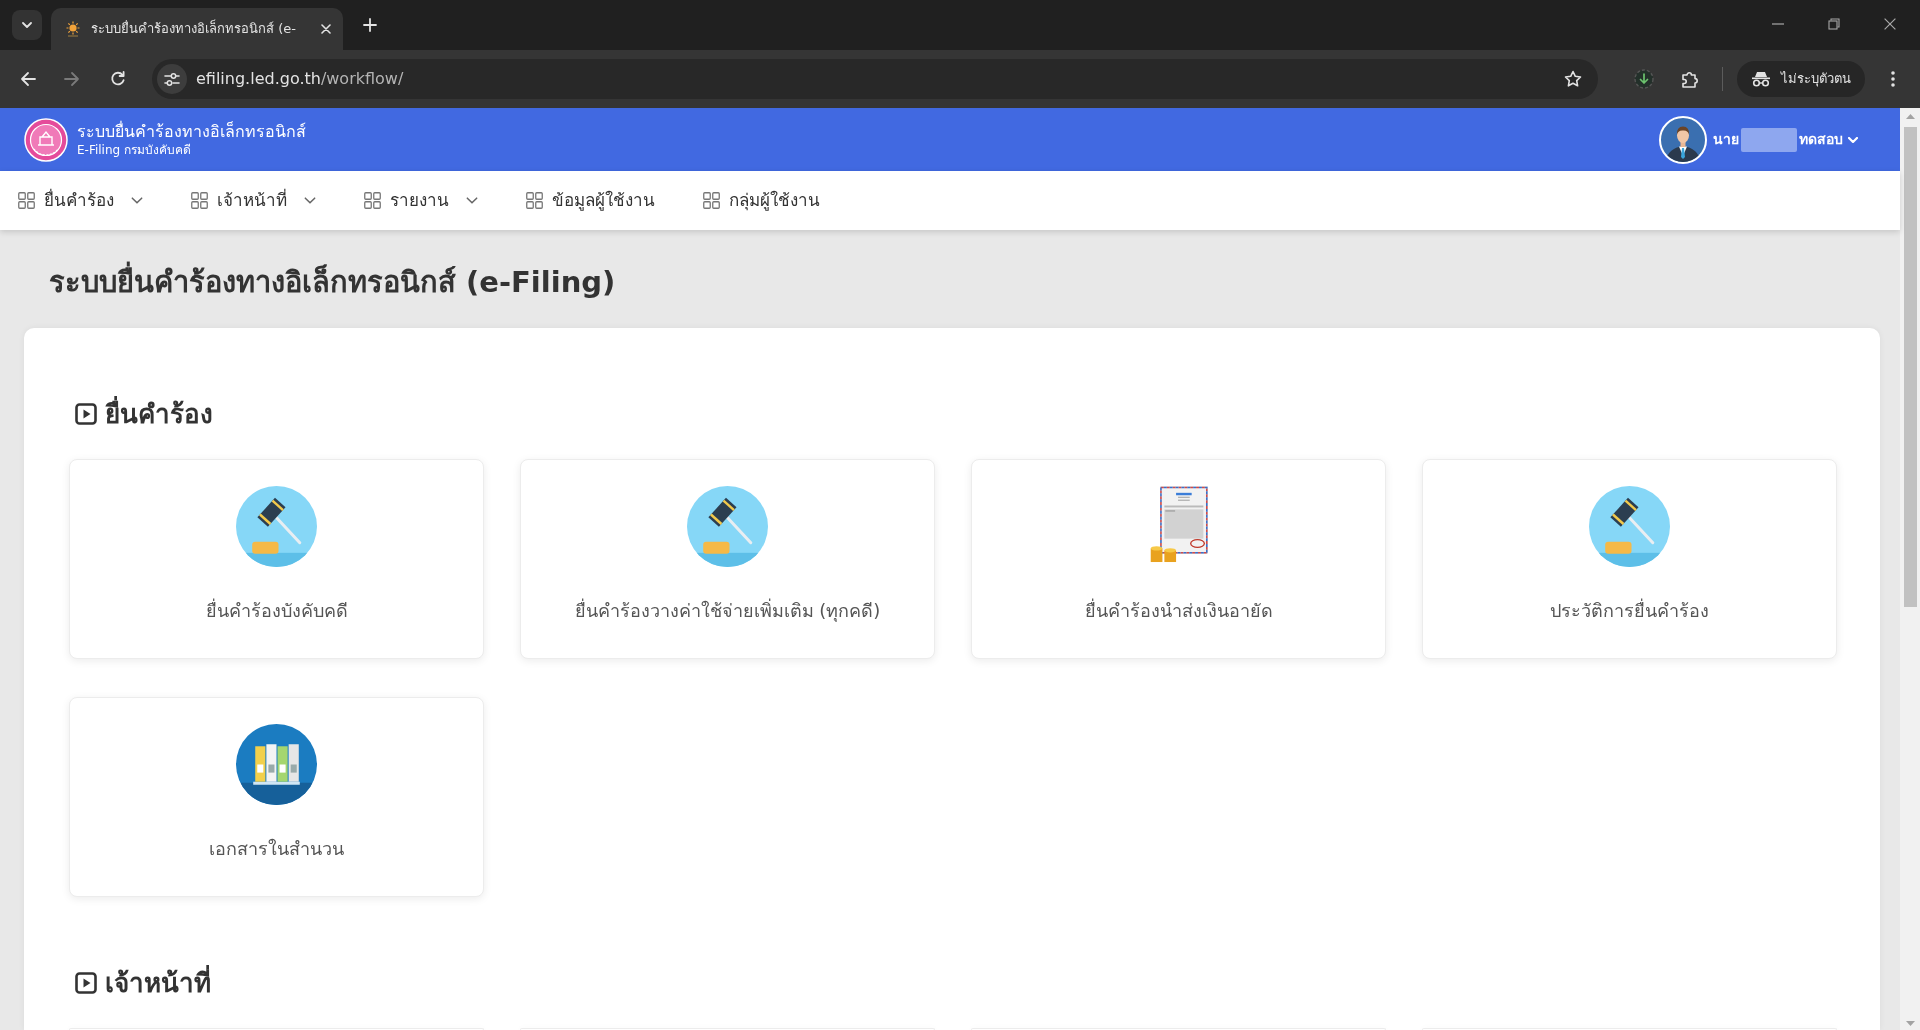 Image resolution: width=1920 pixels, height=1030 pixels. Describe the element at coordinates (1893, 79) in the screenshot. I see `more-icon` at that location.